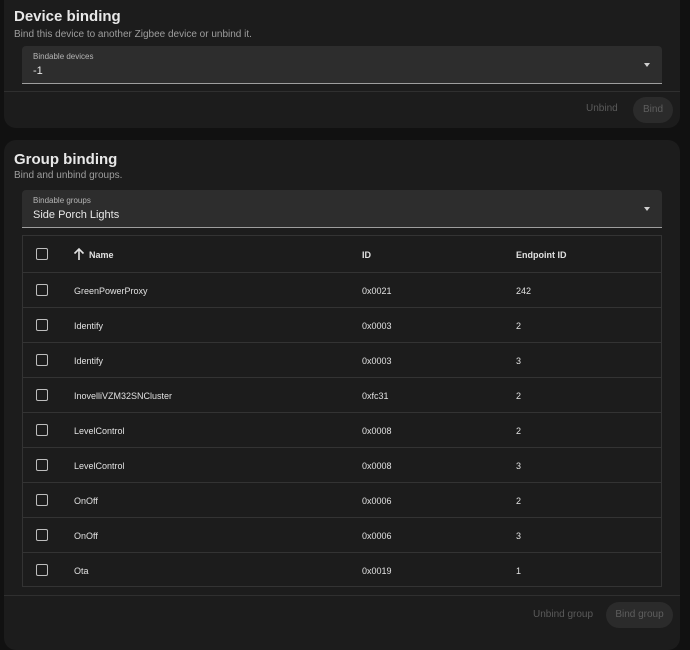 The width and height of the screenshot is (690, 650). What do you see at coordinates (519, 571) in the screenshot?
I see `cell-endpoint: 1` at bounding box center [519, 571].